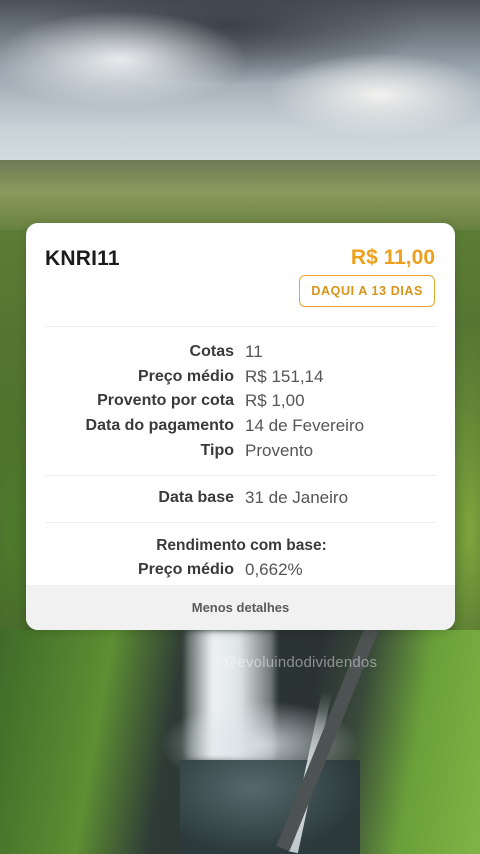 This screenshot has width=480, height=854. Describe the element at coordinates (240, 450) in the screenshot. I see `detail-row-tipo: Tipo Provento` at that location.